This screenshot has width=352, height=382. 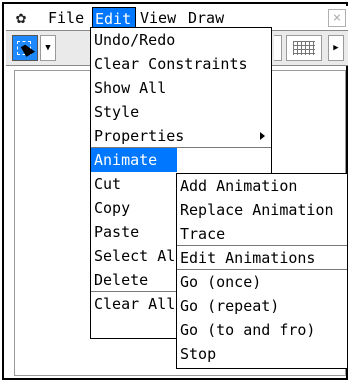 I want to click on toolbar-scroll-right-button: ▶, so click(x=336, y=48).